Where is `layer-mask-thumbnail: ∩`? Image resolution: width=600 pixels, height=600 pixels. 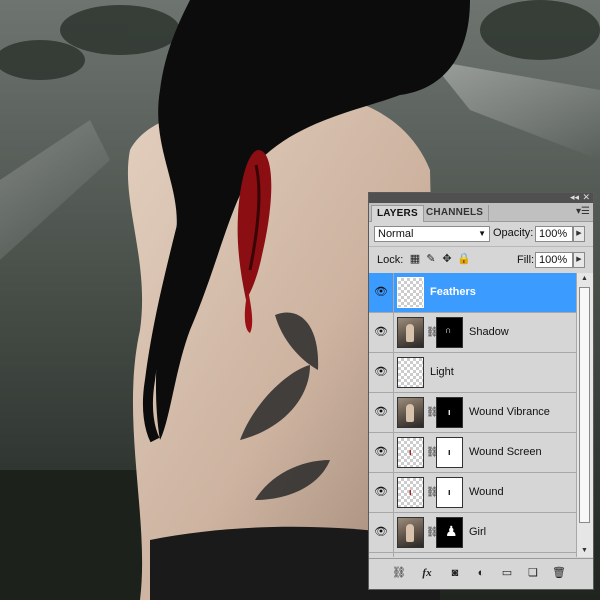 layer-mask-thumbnail: ∩ is located at coordinates (449, 332).